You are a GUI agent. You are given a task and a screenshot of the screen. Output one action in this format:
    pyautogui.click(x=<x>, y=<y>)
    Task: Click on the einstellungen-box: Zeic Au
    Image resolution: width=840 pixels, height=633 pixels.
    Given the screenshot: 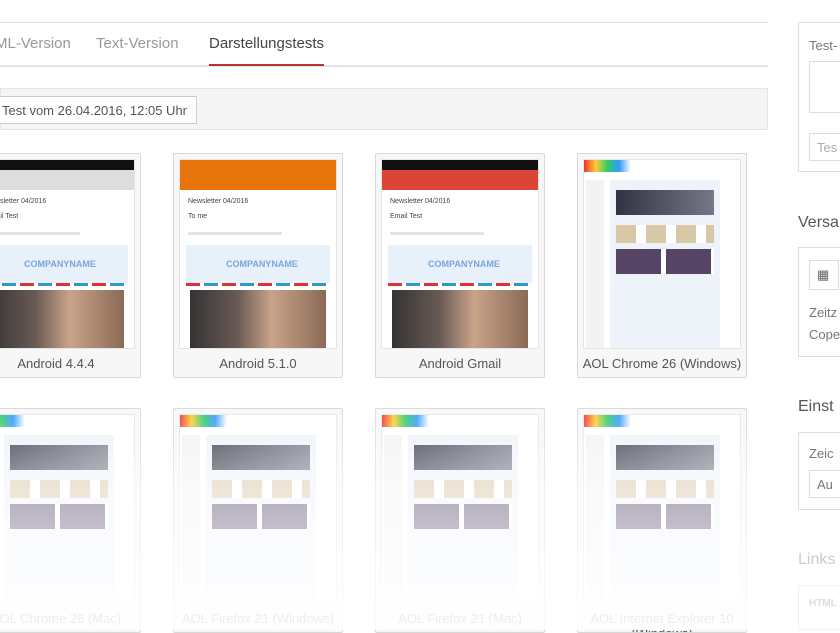 What is the action you would take?
    pyautogui.click(x=819, y=471)
    